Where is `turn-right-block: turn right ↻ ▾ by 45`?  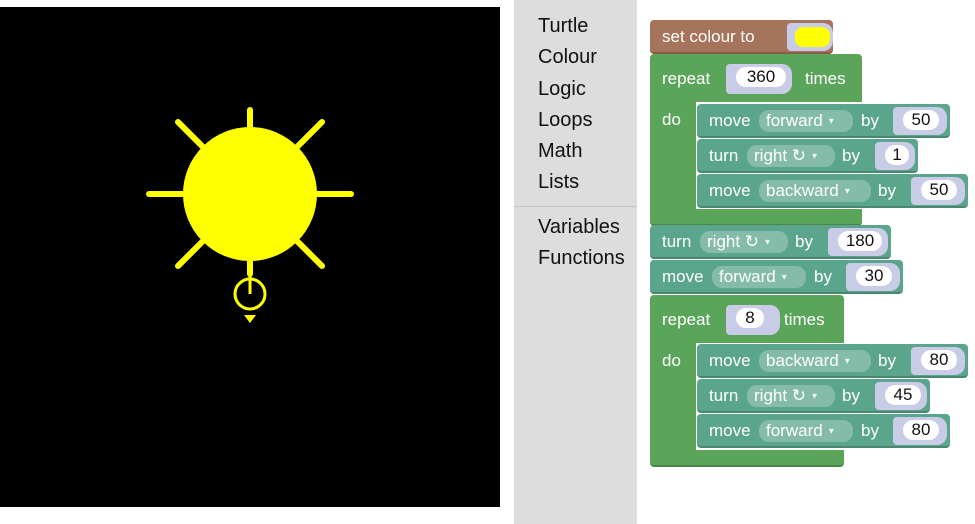 turn-right-block: turn right ↻ ▾ by 45 is located at coordinates (813, 396).